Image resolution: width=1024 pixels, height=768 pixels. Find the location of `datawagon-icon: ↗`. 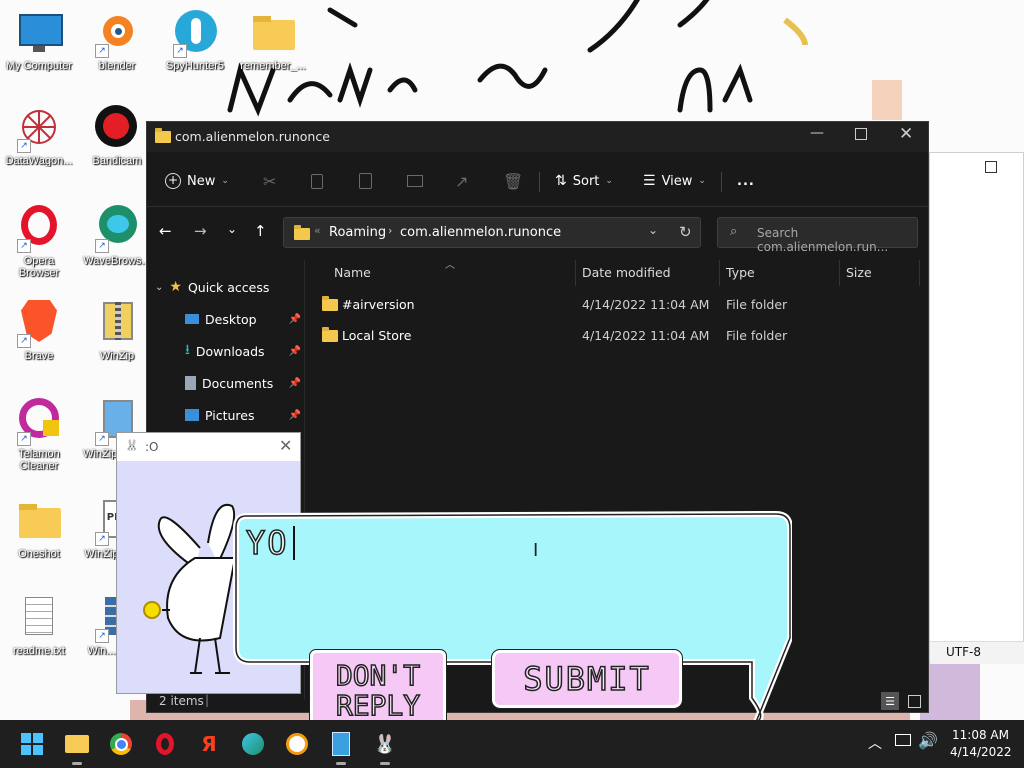

datawagon-icon: ↗ is located at coordinates (39, 129).